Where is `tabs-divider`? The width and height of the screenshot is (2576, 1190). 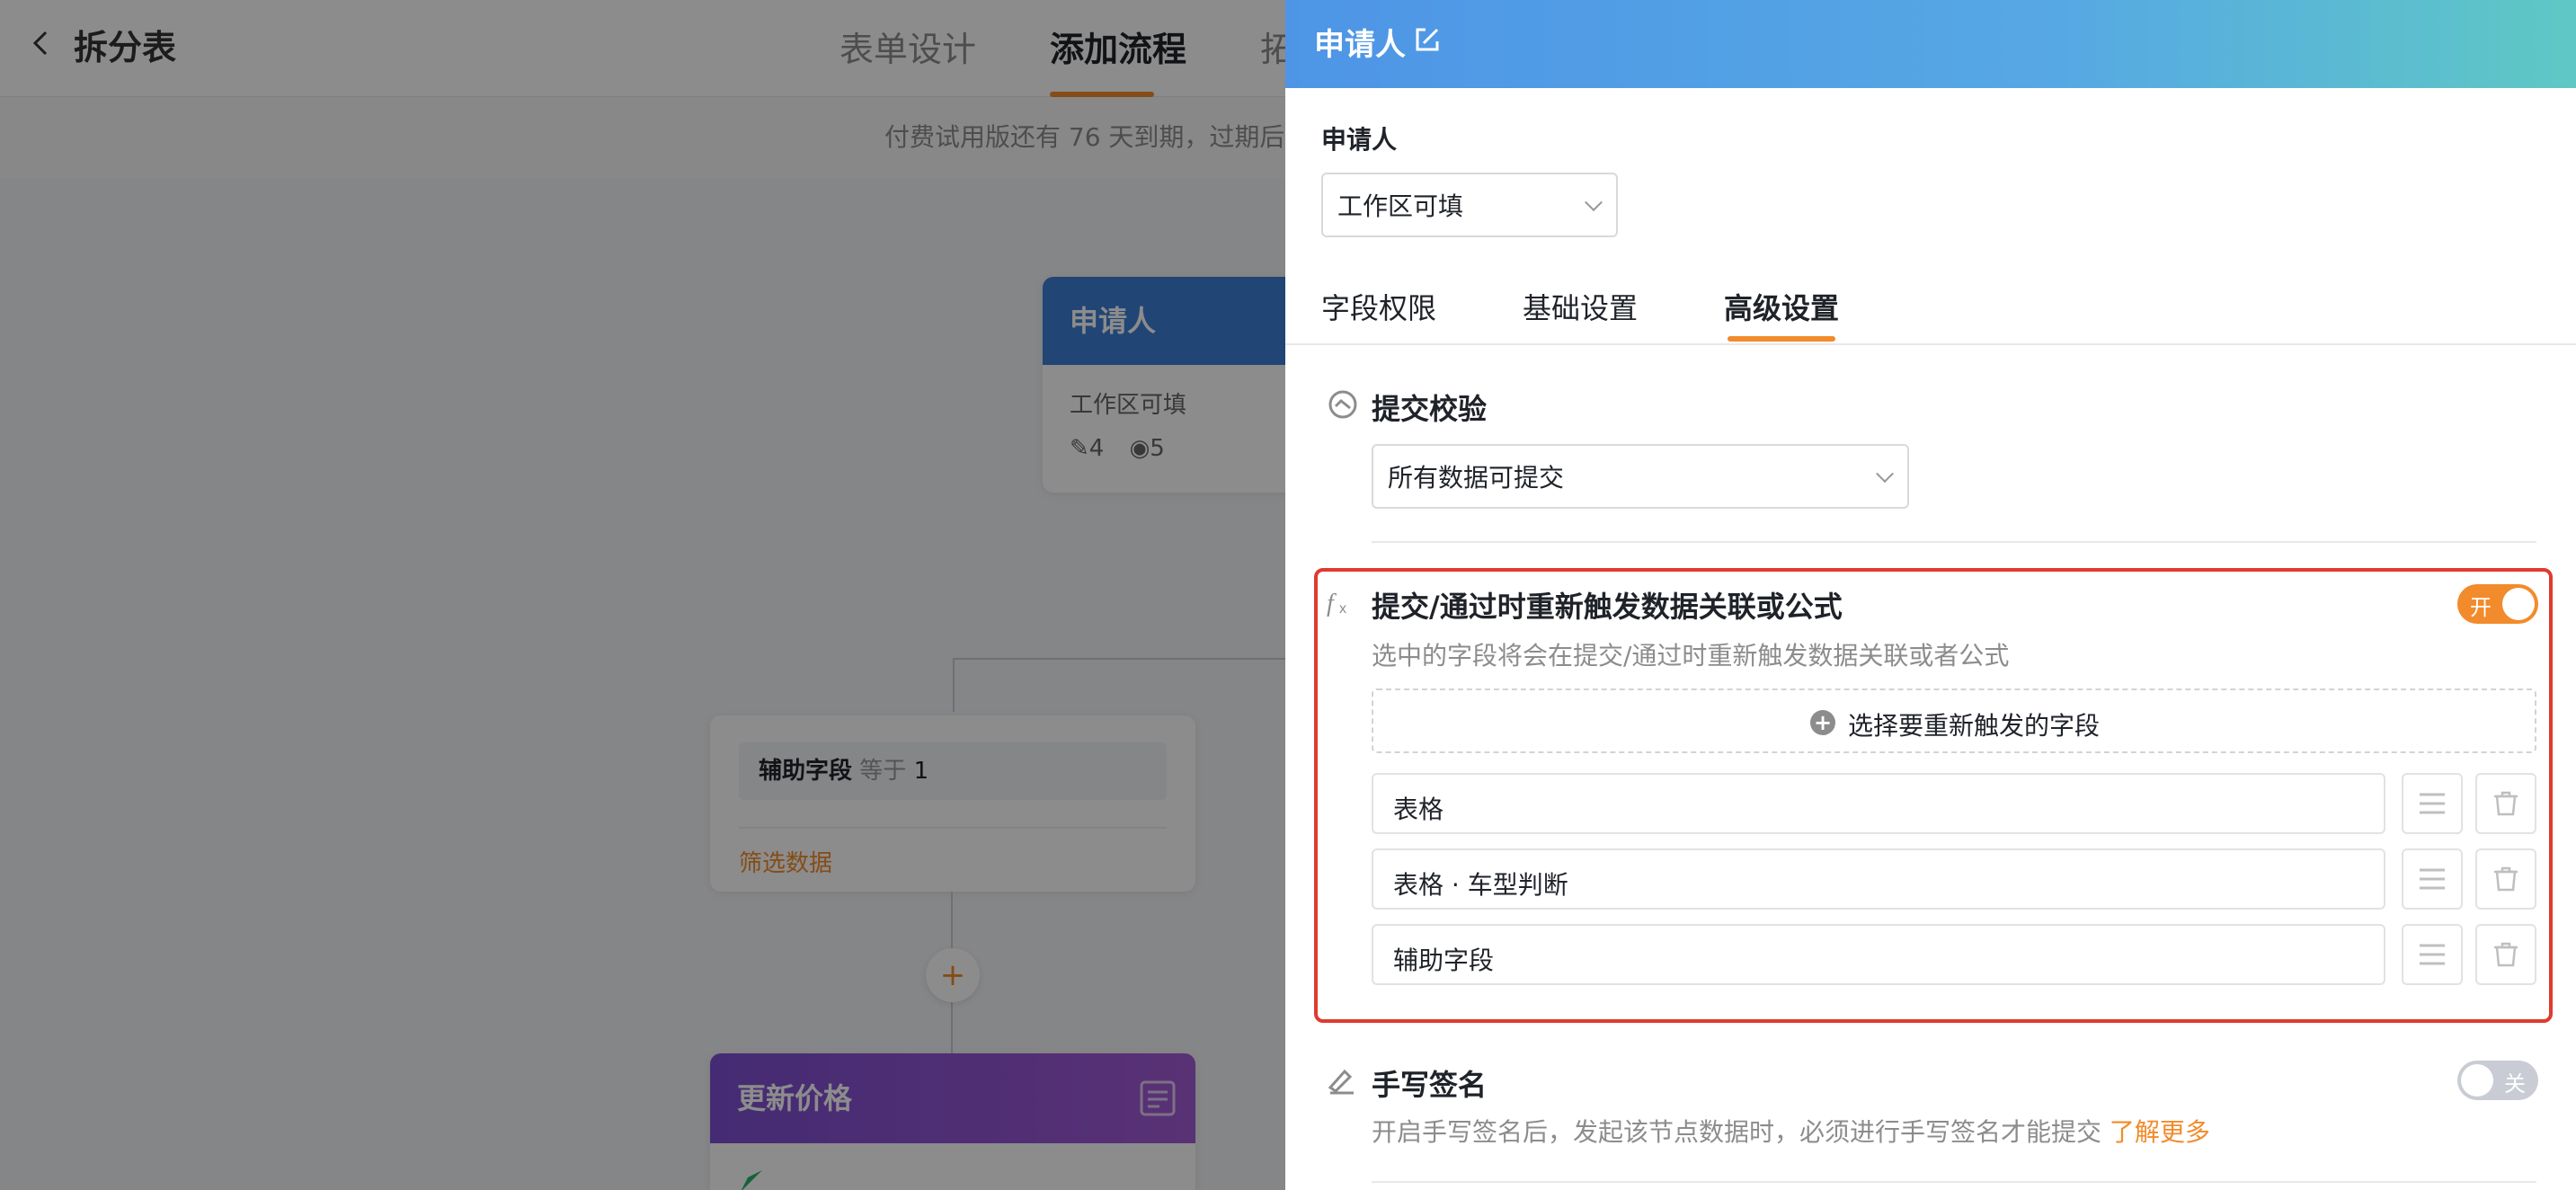
tabs-divider is located at coordinates (1931, 344).